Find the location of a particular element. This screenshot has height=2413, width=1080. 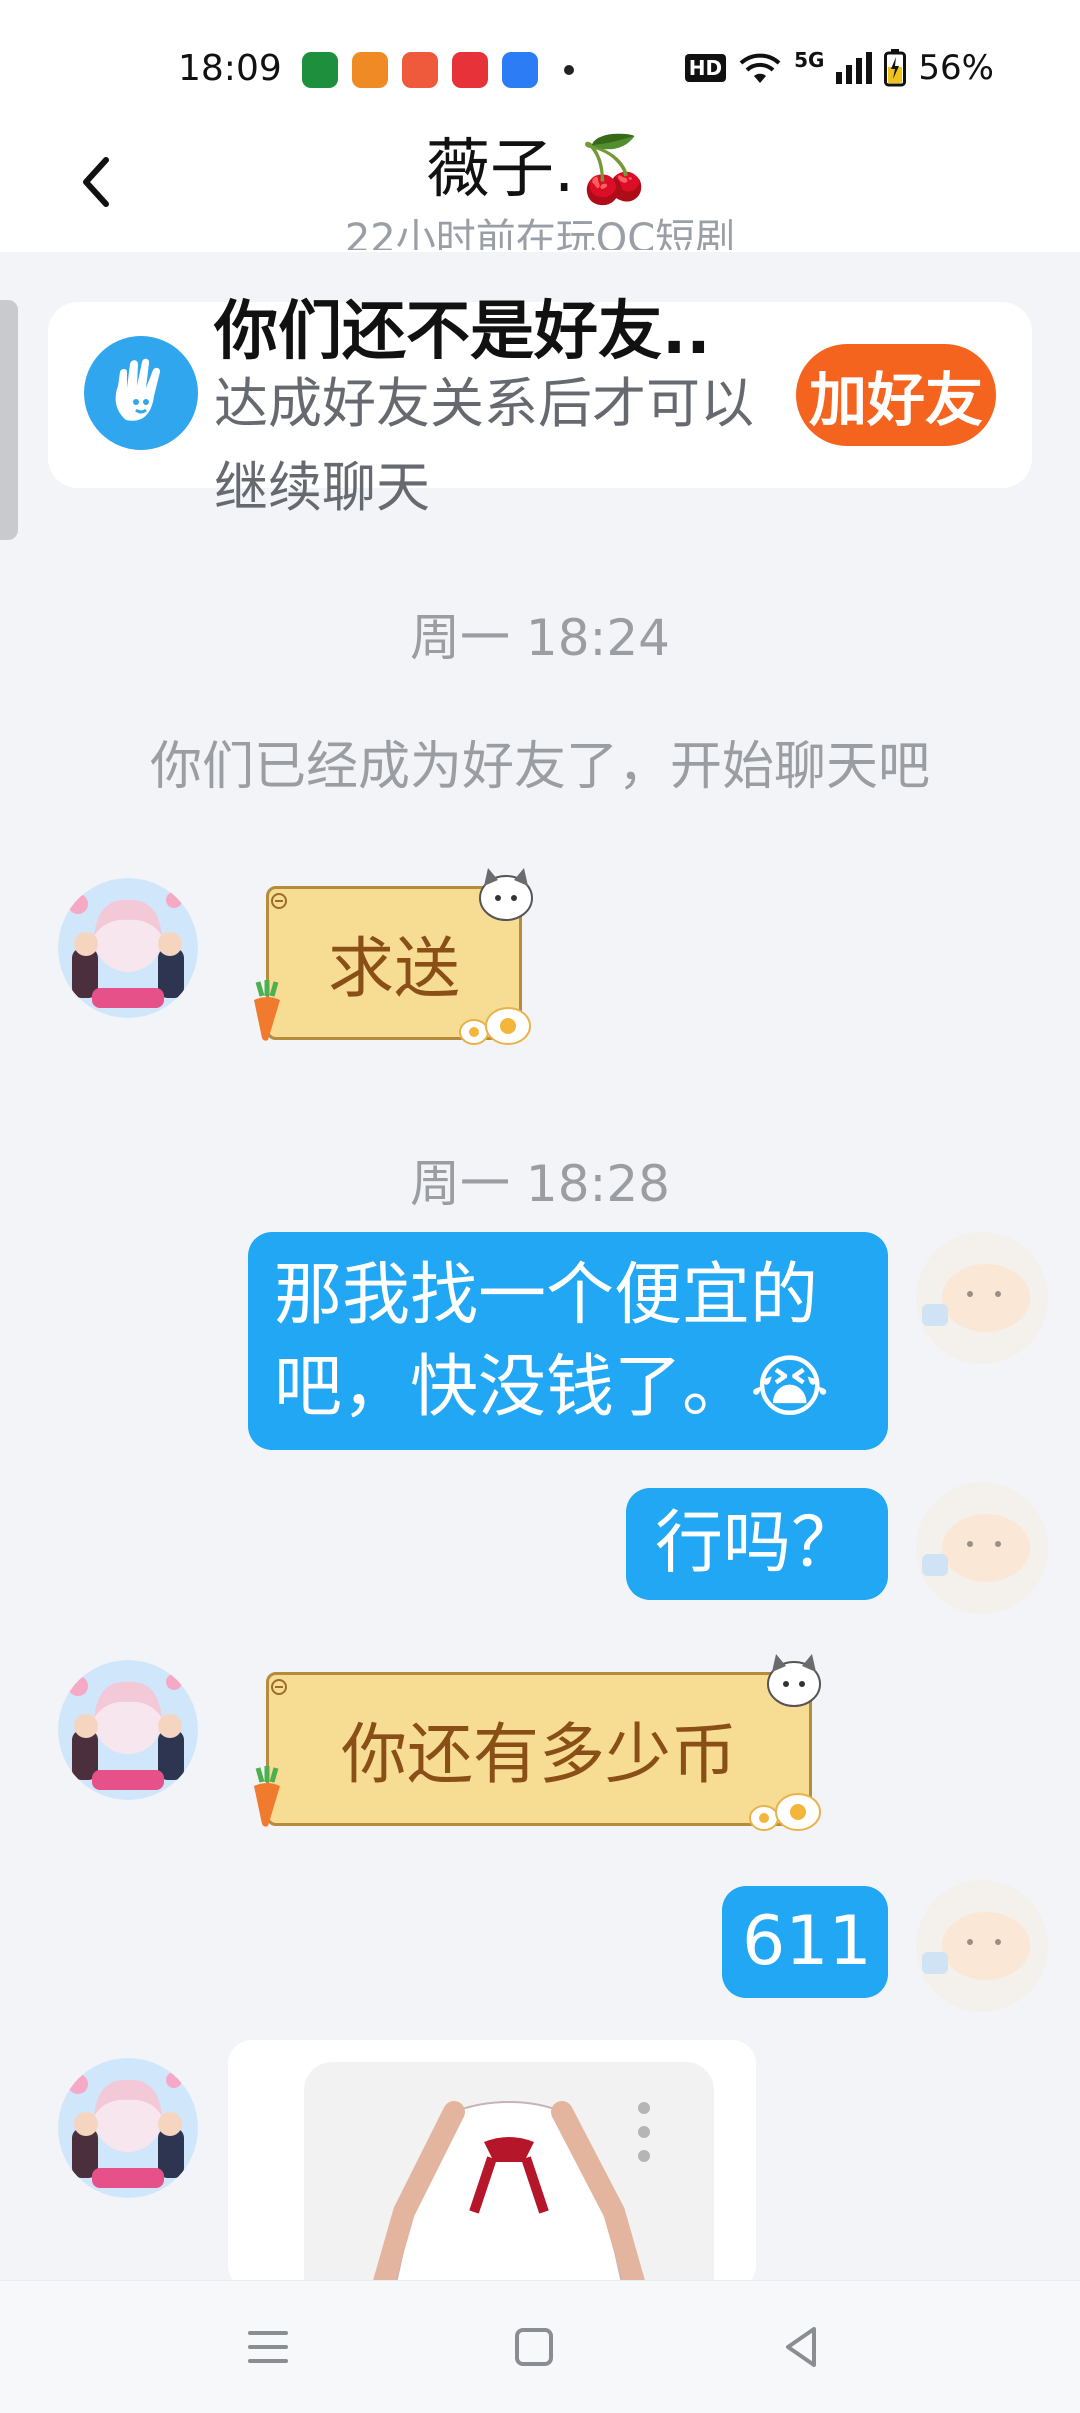

notification-icons is located at coordinates (438, 70).